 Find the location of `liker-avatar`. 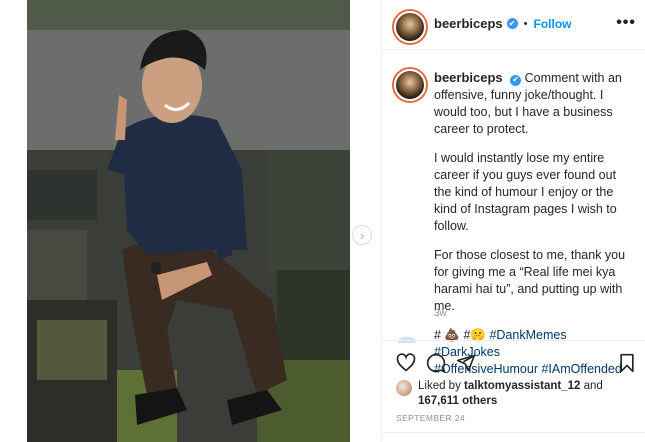

liker-avatar is located at coordinates (404, 388).